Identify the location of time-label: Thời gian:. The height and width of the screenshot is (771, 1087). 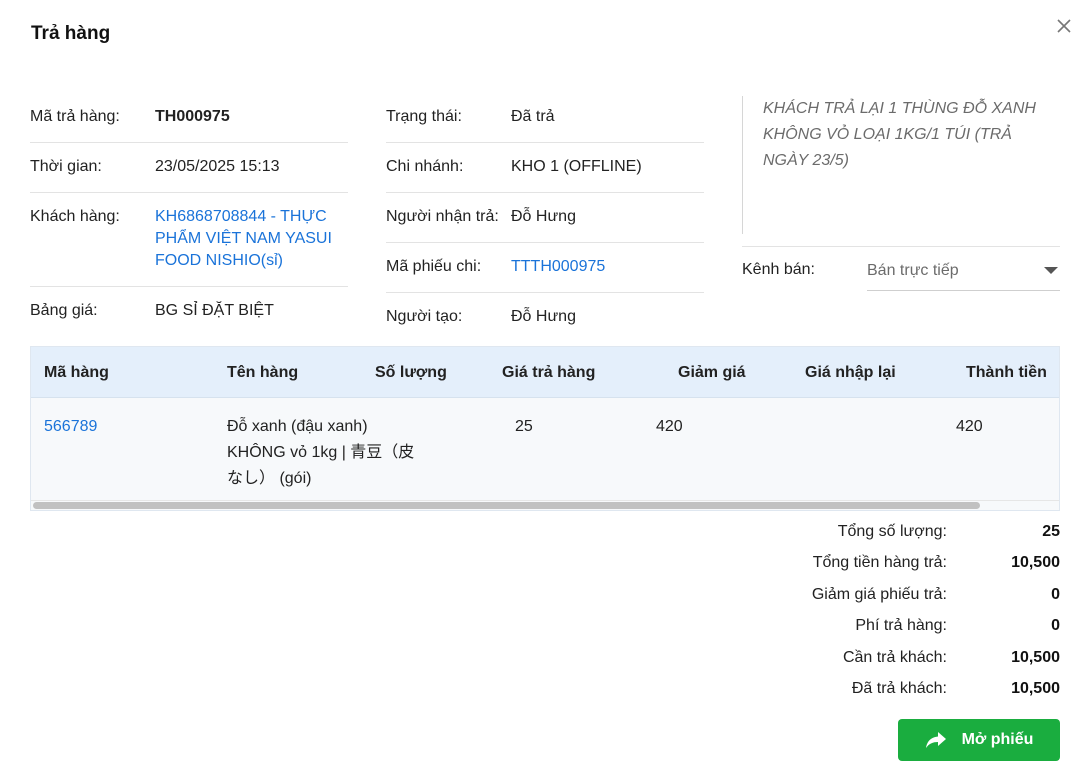
(66, 166).